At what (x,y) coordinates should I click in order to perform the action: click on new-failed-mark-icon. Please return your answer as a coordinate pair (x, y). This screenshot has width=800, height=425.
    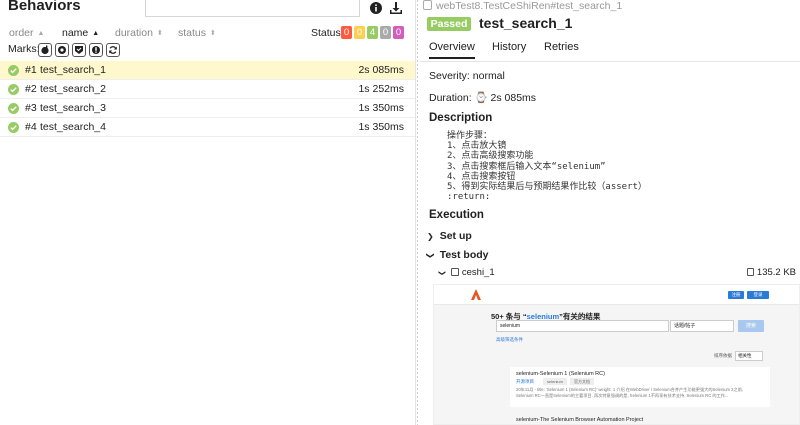
    Looking at the image, I should click on (62, 50).